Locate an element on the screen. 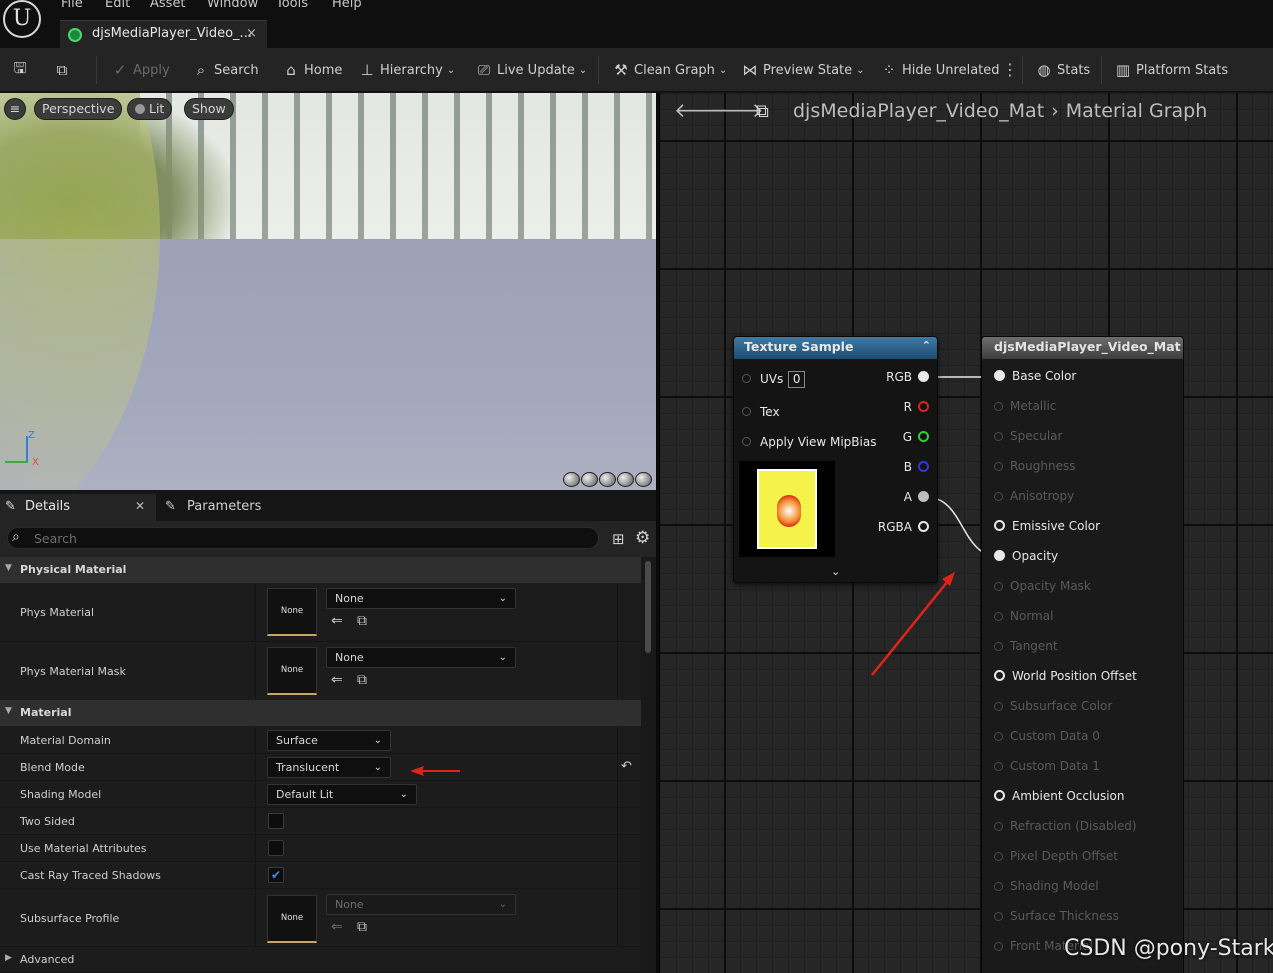  home-button: ⌂ Home is located at coordinates (311, 70).